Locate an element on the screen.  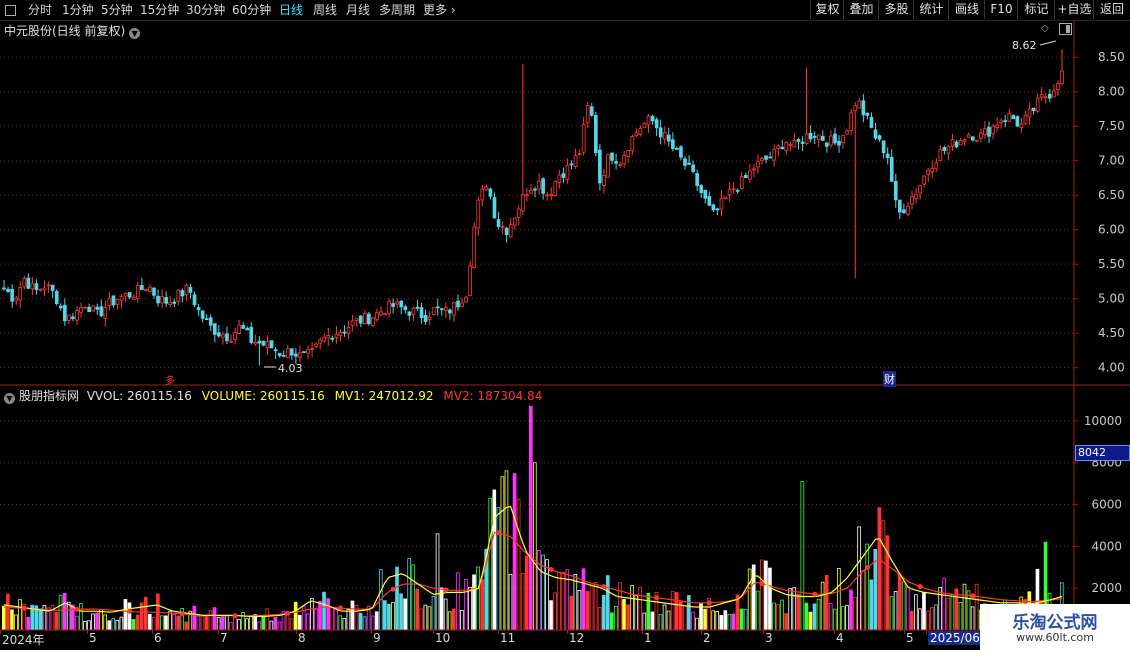
chevron-down-icon: ▼ is located at coordinates (9, 398).